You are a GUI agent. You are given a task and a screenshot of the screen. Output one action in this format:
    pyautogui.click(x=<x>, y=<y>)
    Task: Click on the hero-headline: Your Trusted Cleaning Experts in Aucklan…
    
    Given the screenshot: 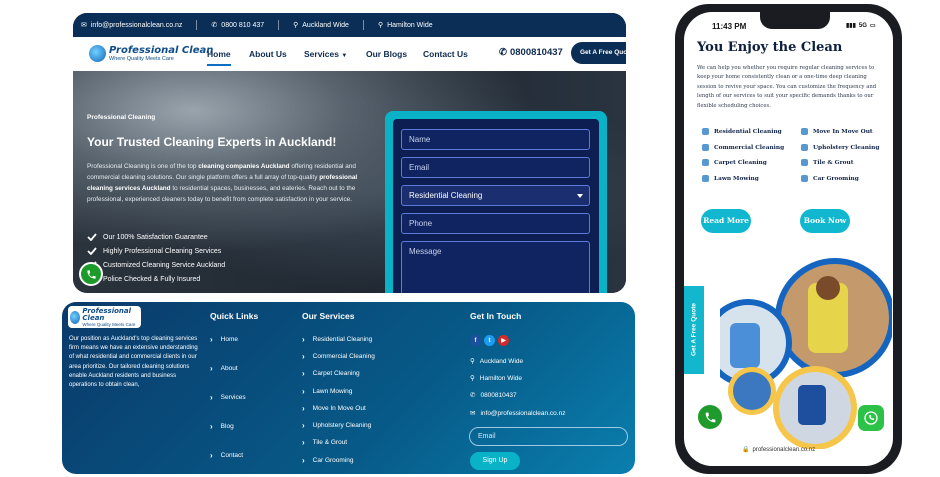 What is the action you would take?
    pyautogui.click(x=212, y=142)
    